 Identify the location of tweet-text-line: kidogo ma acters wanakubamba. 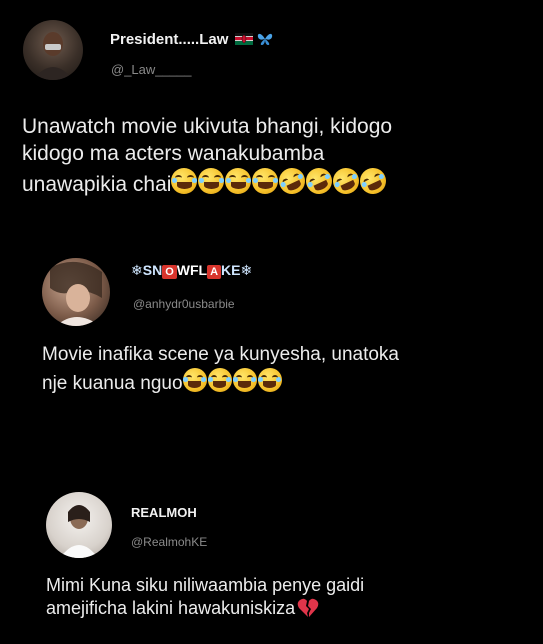
(173, 154).